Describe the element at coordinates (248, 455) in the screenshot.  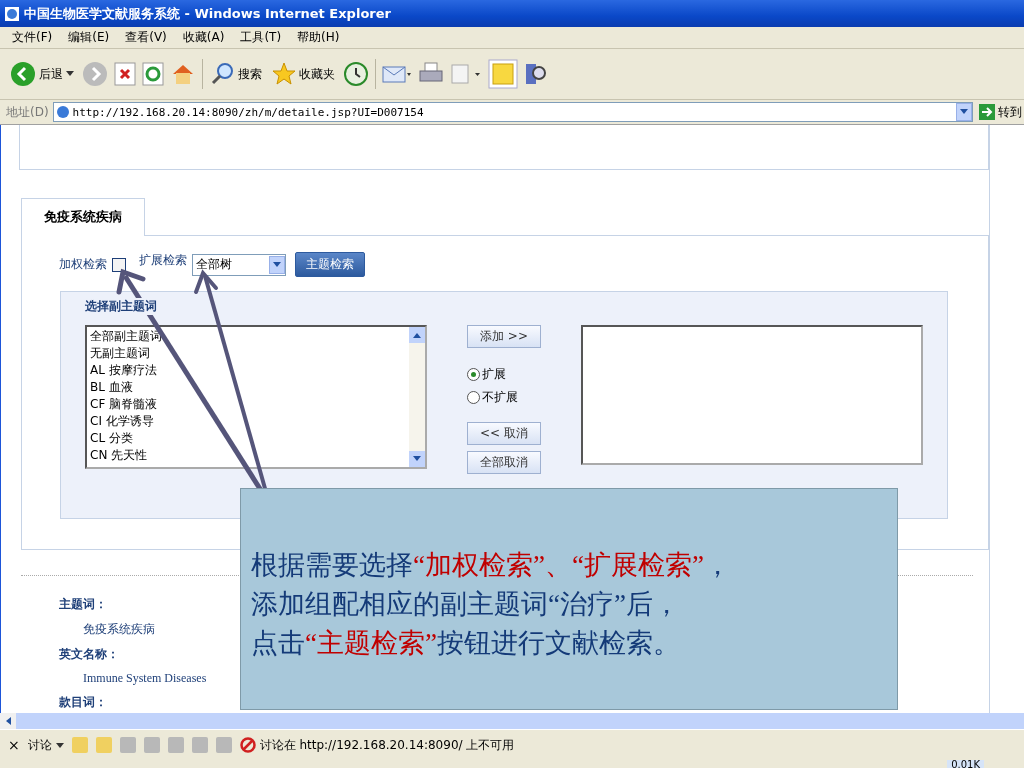
I see `list-item: CN 先天性` at that location.